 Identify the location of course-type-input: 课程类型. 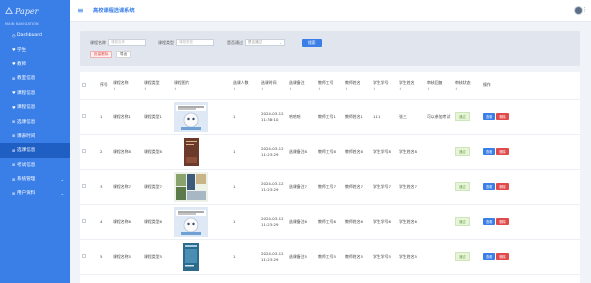
(195, 42).